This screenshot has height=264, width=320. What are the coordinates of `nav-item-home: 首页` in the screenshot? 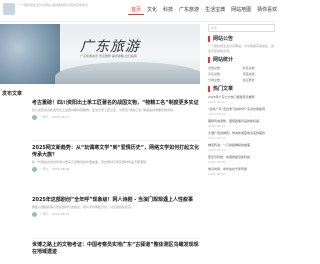 It's located at (136, 10).